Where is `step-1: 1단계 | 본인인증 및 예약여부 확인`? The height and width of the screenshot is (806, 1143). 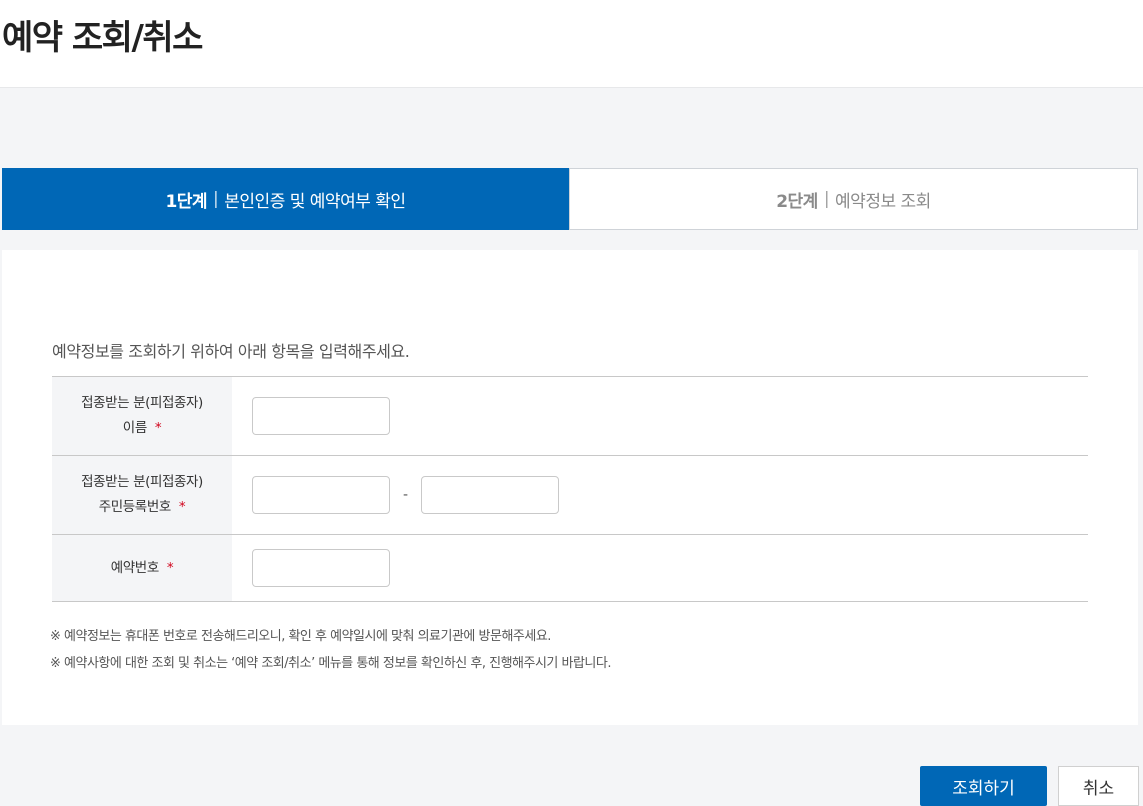
step-1: 1단계 | 본인인증 및 예약여부 확인 is located at coordinates (285, 199).